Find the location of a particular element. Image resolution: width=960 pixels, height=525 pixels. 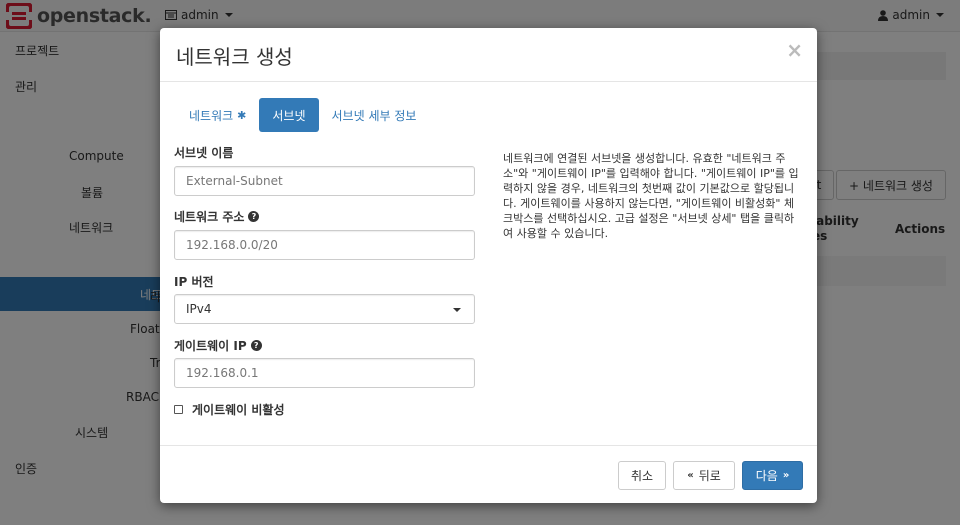

gateway-ip-placeholder: 192.168.0.1 is located at coordinates (222, 373).